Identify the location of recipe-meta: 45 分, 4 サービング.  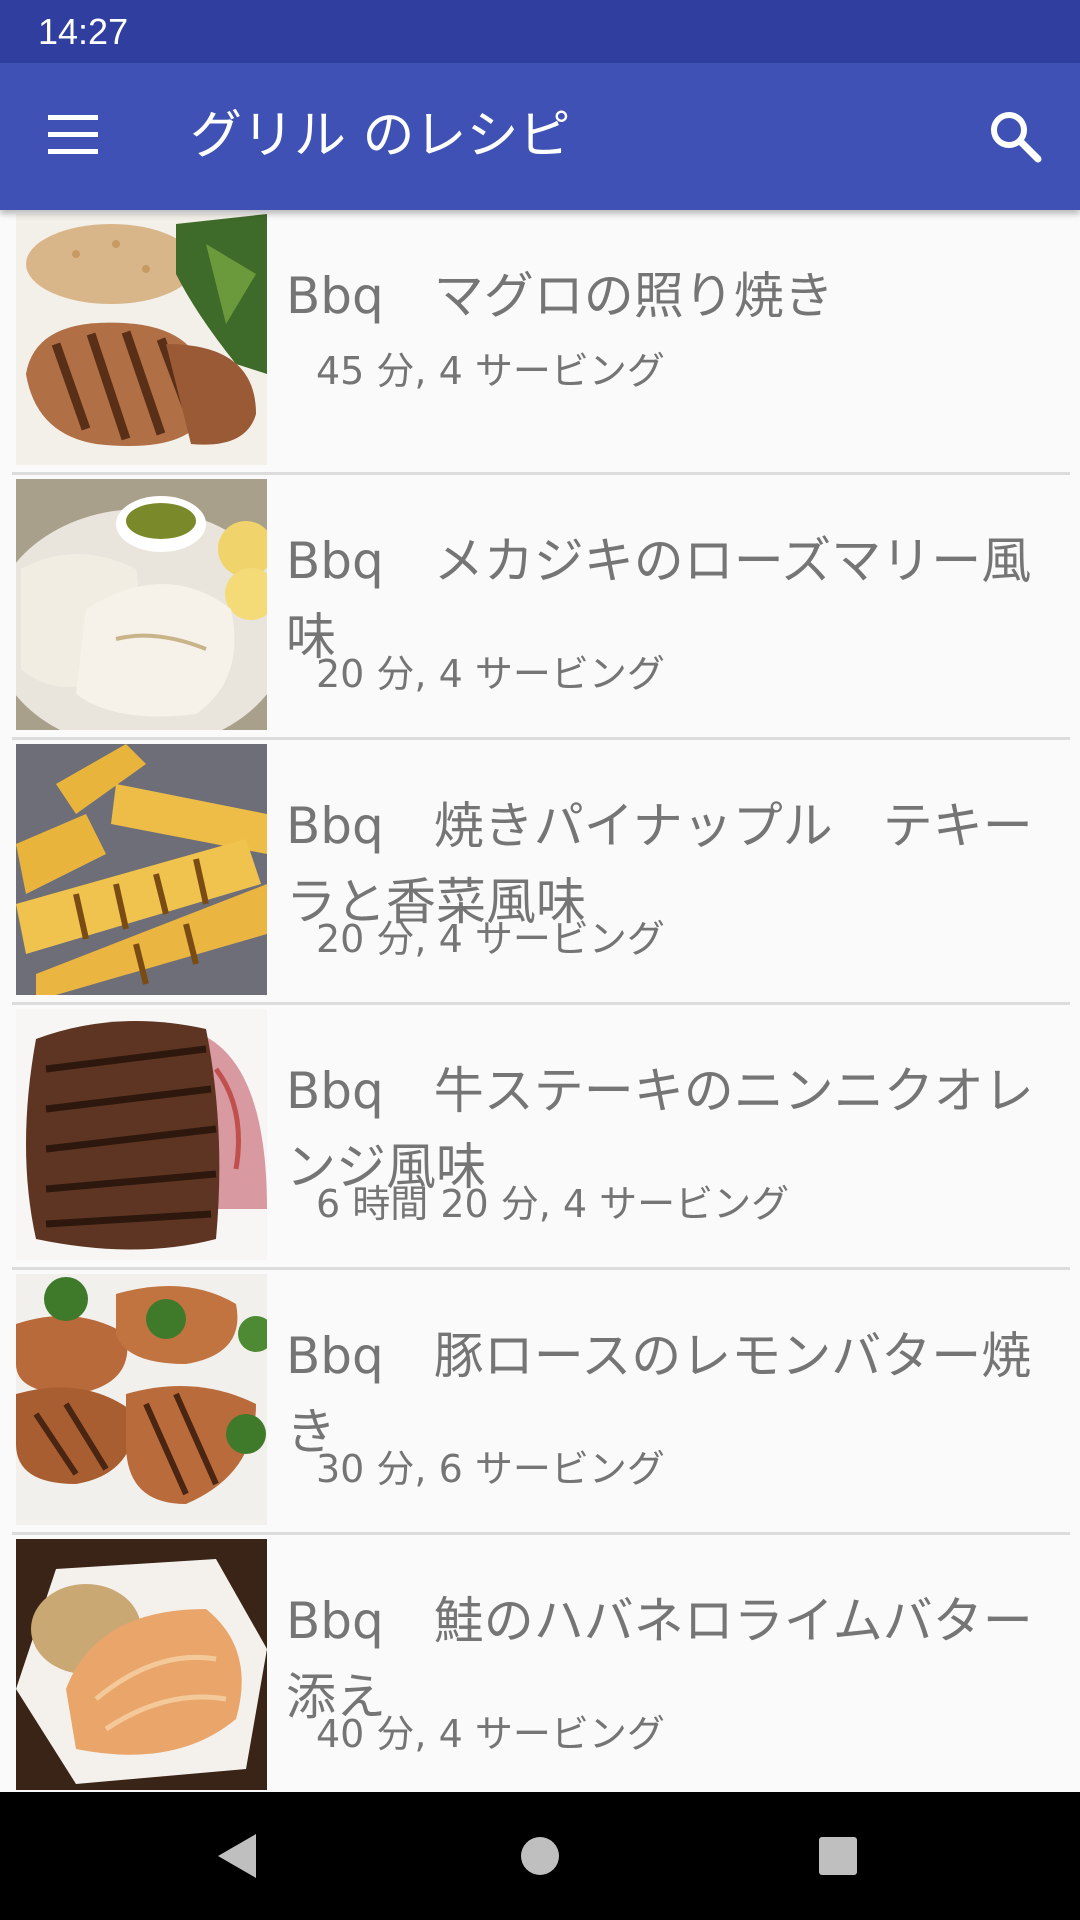
(490, 371).